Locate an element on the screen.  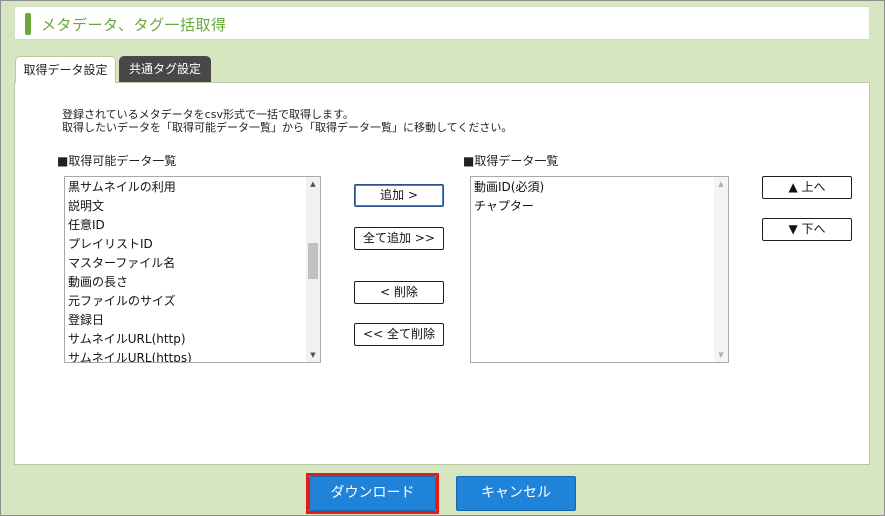
dialog-title-bar: メタデータ、タグ一括取得 is located at coordinates (442, 23).